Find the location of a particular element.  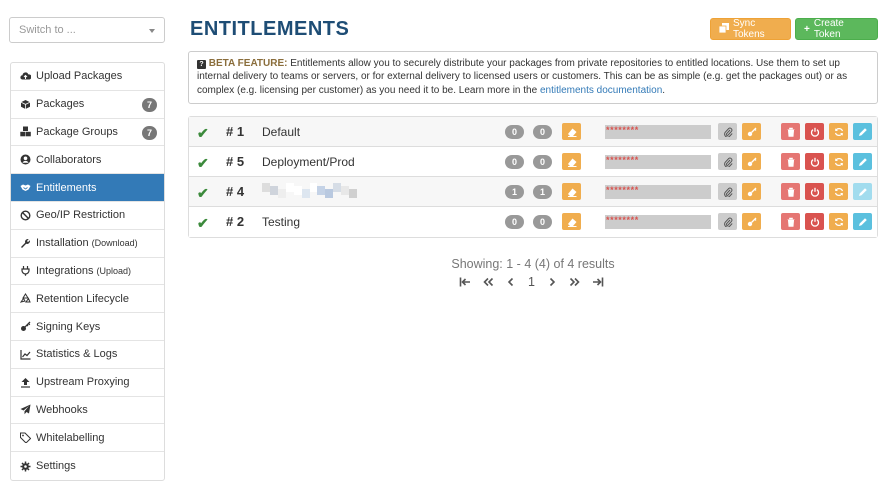

sidebar-item-settings: Settings is located at coordinates (87, 466).